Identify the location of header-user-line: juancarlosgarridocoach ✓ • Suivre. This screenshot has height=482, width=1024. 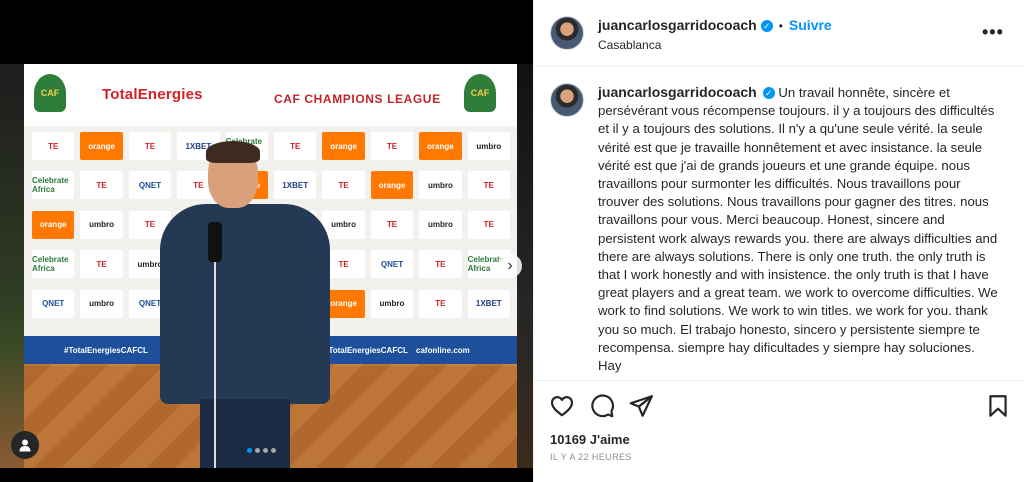
(715, 26).